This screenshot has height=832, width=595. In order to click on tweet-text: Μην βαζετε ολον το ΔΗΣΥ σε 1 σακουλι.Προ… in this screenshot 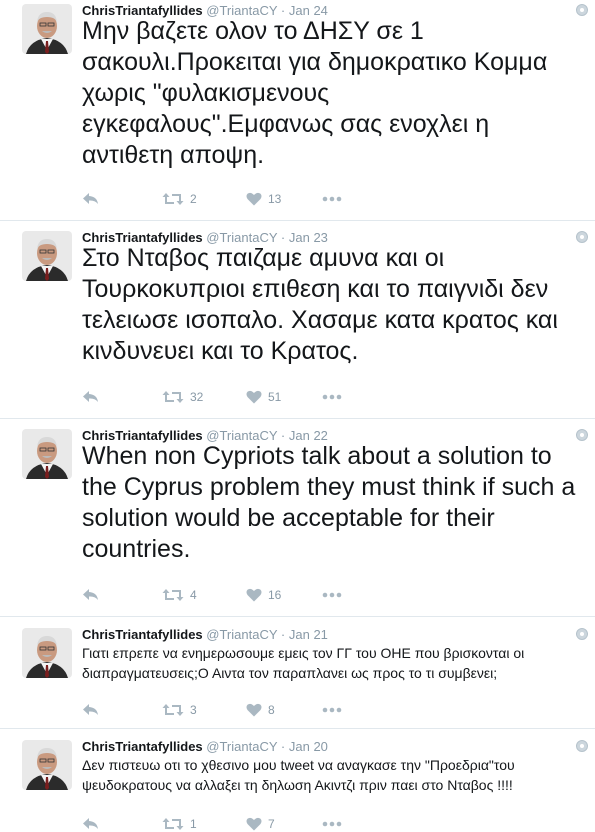, I will do `click(315, 93)`.